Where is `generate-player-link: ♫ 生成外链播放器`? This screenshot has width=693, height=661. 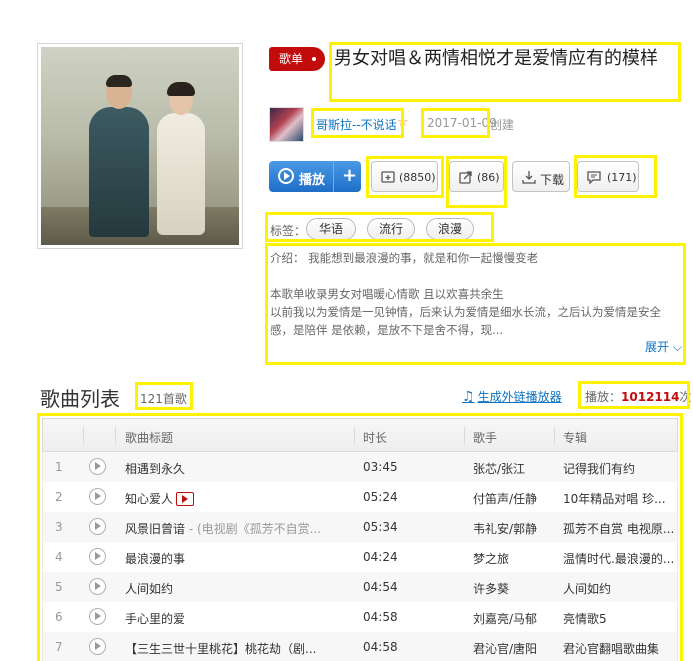
generate-player-link: ♫ 生成外链播放器 is located at coordinates (512, 396).